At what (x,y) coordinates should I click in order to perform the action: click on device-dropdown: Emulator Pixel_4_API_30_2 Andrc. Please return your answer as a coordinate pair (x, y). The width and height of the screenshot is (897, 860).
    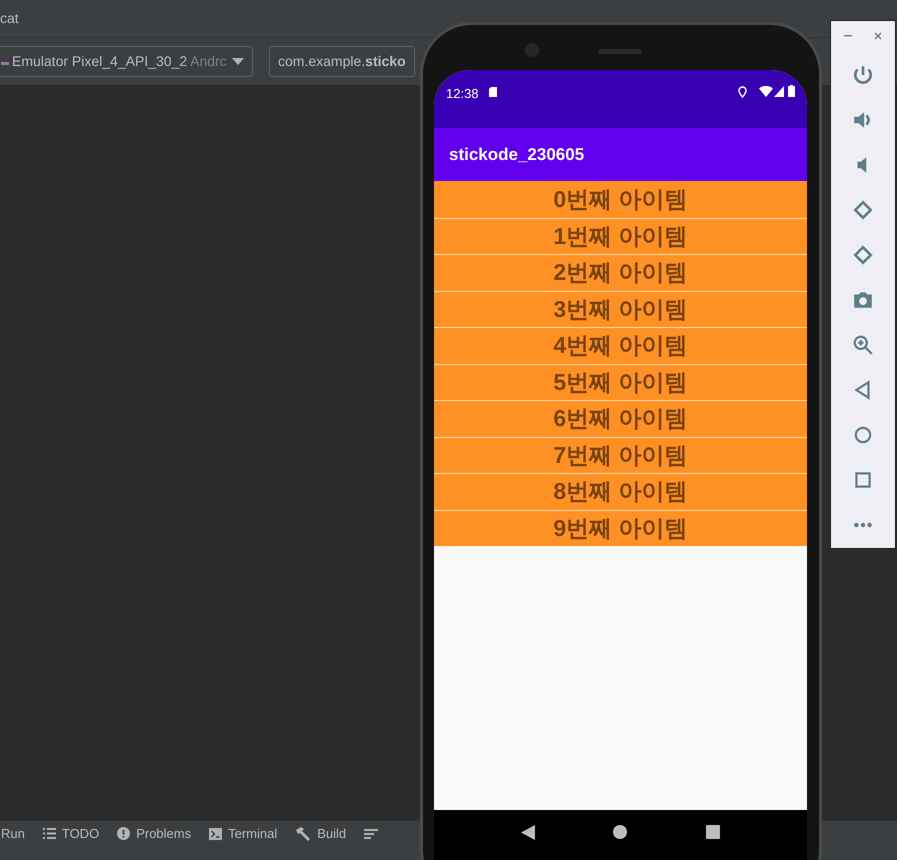
    Looking at the image, I should click on (126, 61).